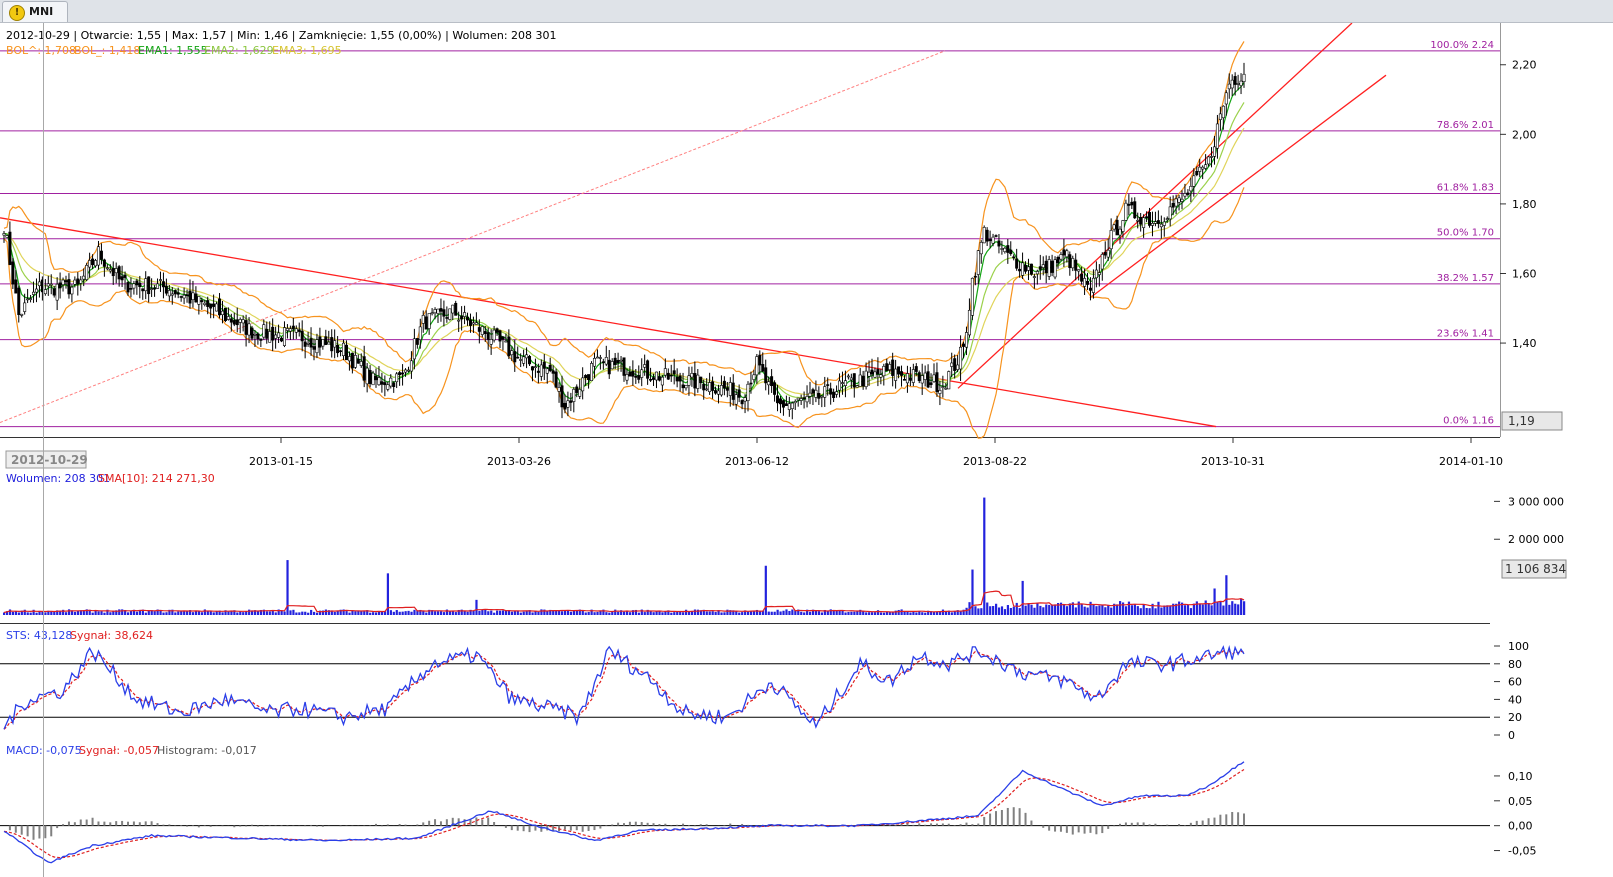 The width and height of the screenshot is (1613, 877). I want to click on fib-label: 0.0% 1.16, so click(1468, 421).